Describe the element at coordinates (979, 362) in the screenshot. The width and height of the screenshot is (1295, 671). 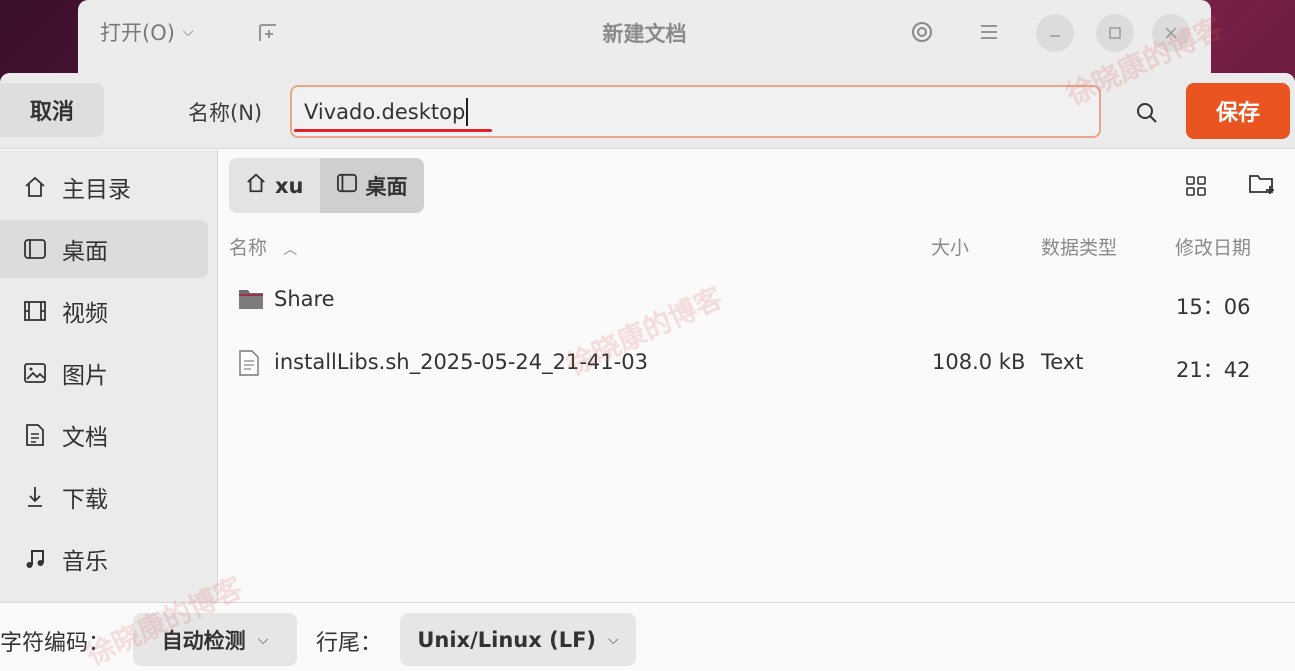
I see `file-size: 108.0 kB` at that location.